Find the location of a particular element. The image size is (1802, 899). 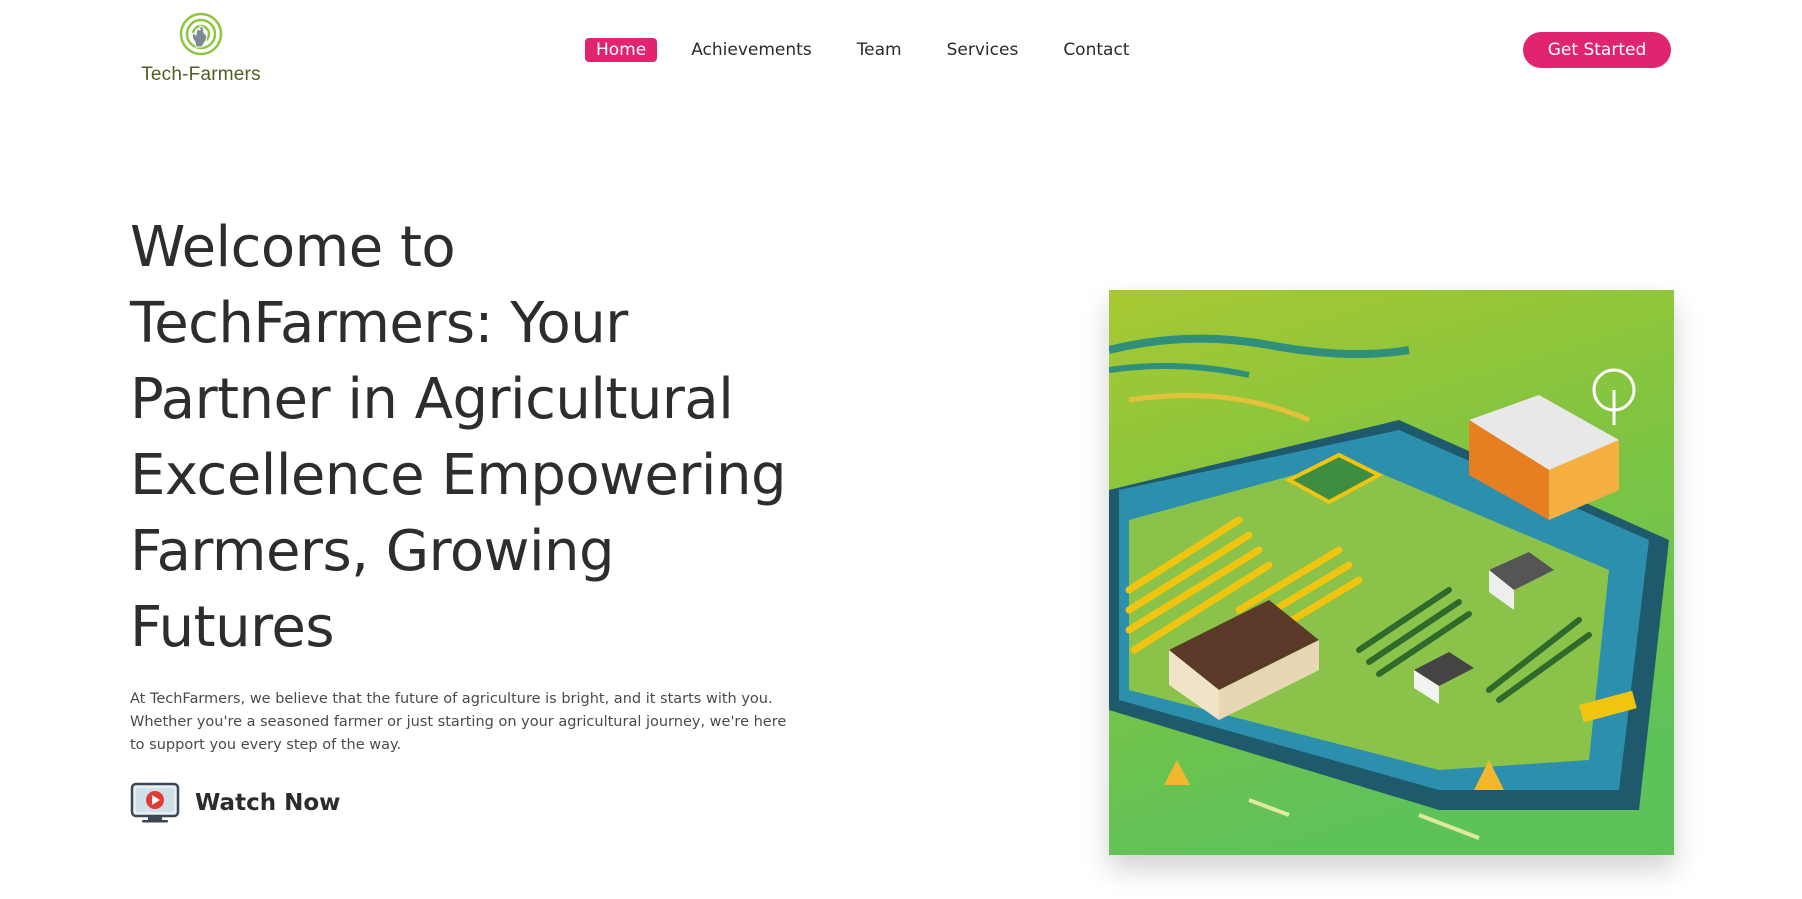

get-started-button: Get Started is located at coordinates (1597, 50).